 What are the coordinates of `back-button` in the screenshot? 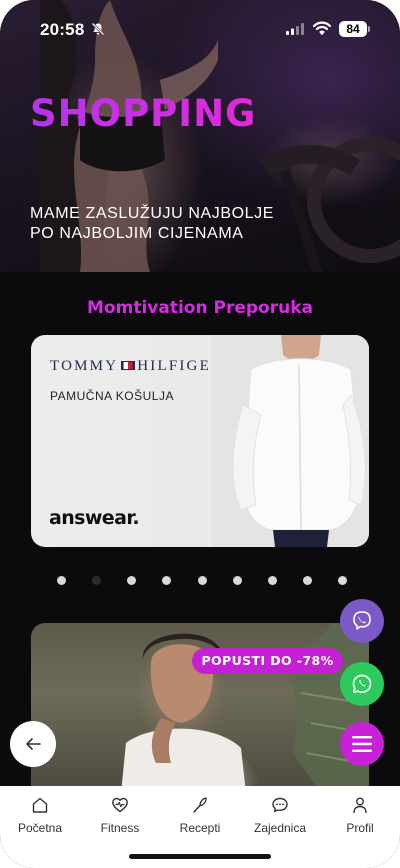 It's located at (33, 744).